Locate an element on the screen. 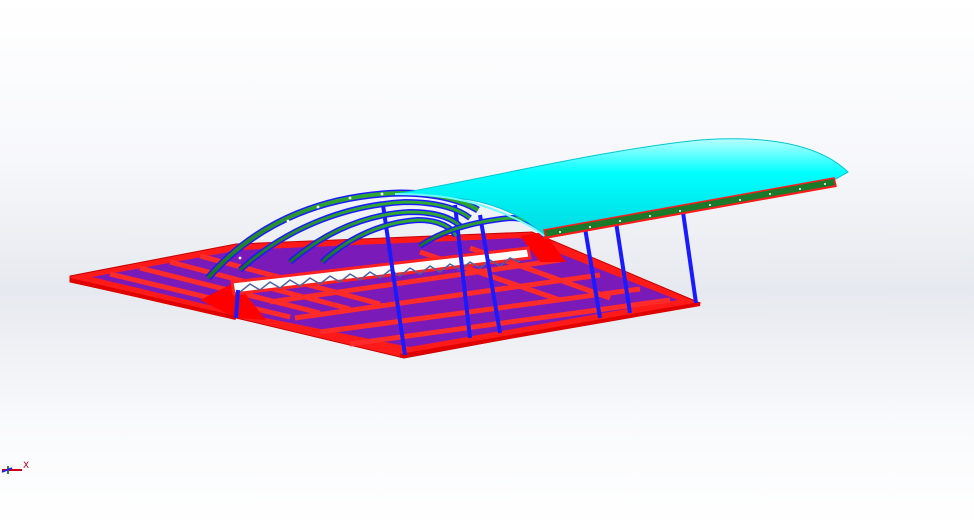 The image size is (974, 528). triad-x-label: X is located at coordinates (26, 466).